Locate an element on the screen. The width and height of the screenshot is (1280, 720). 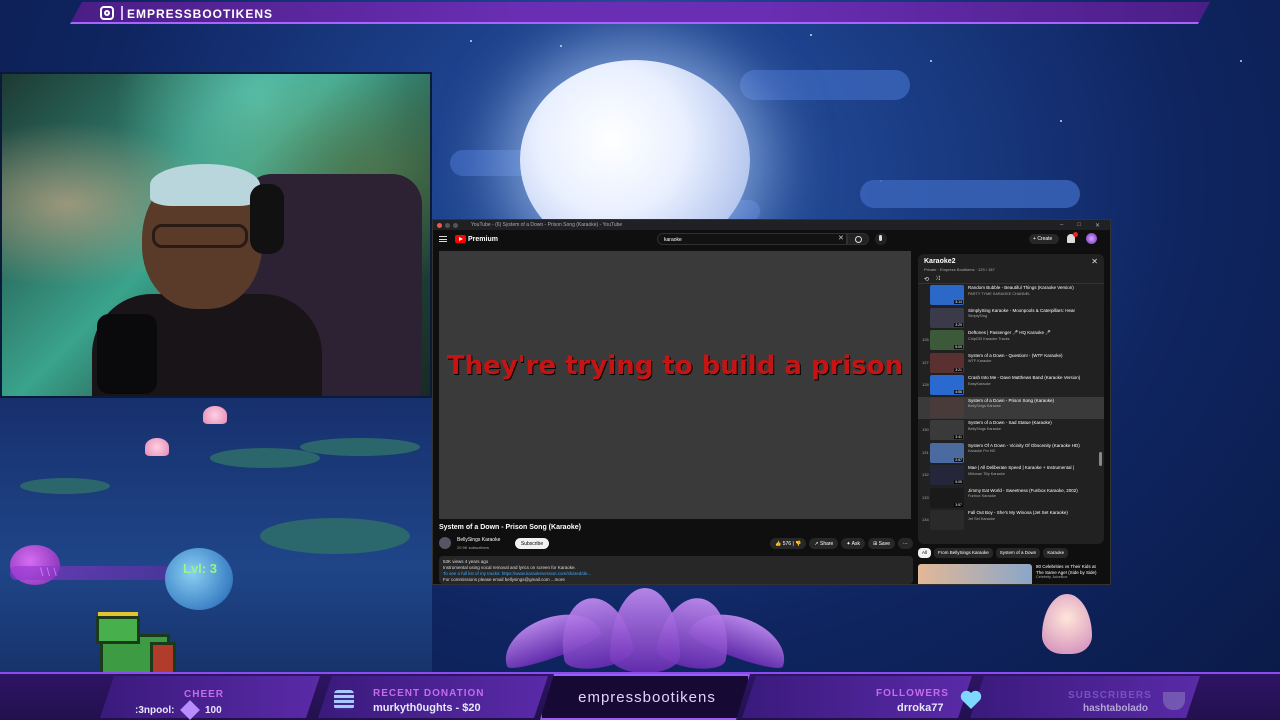
subscriber-count: 20.9K subscribers is located at coordinates (473, 547).